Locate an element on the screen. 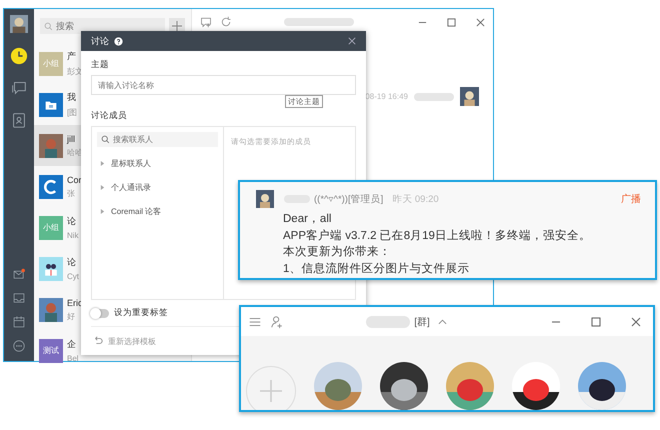 The image size is (660, 430). broadcast-tag: 广播 is located at coordinates (631, 199).